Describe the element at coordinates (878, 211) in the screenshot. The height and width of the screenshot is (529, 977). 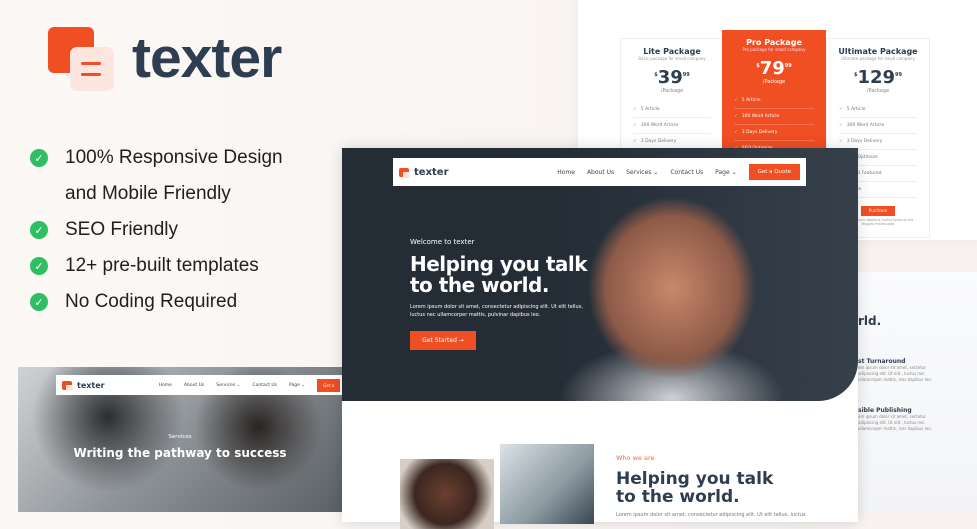
I see `purchase-button: Purchase` at that location.